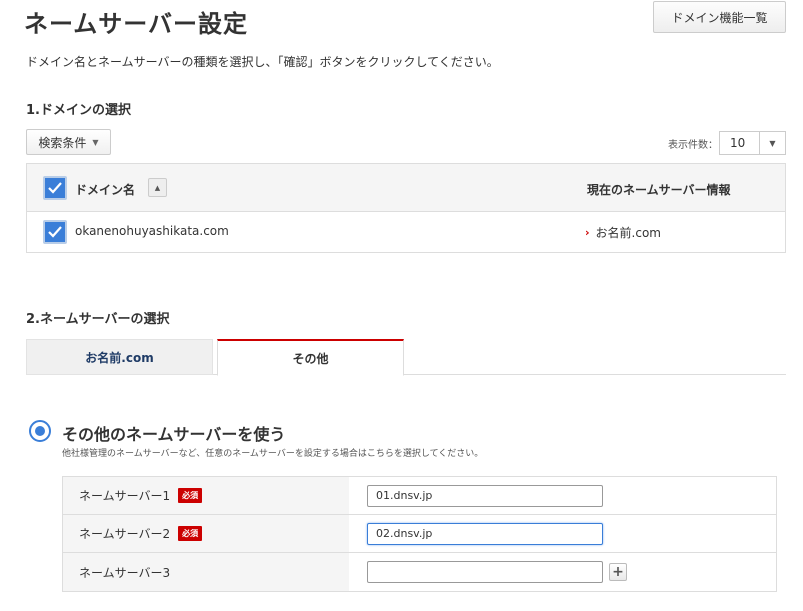 Image resolution: width=803 pixels, height=611 pixels. Describe the element at coordinates (485, 495) in the screenshot. I see `nameserver-1-input` at that location.